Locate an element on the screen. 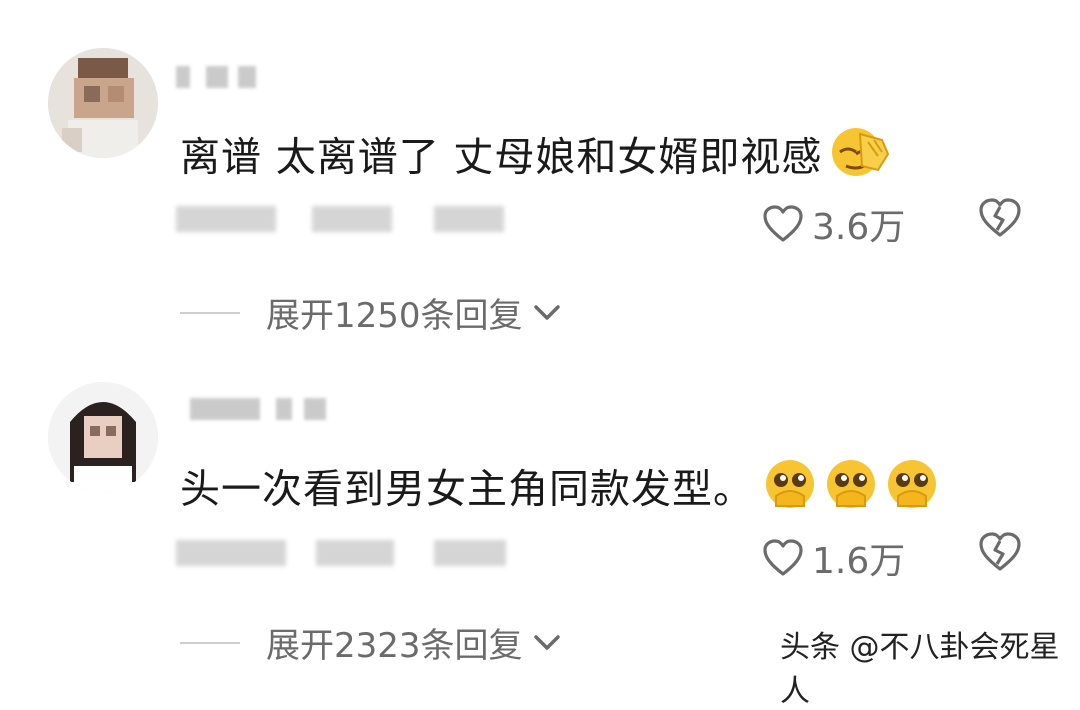 The width and height of the screenshot is (1080, 710). expand-replies-label: 展开1250条回复 is located at coordinates (394, 316).